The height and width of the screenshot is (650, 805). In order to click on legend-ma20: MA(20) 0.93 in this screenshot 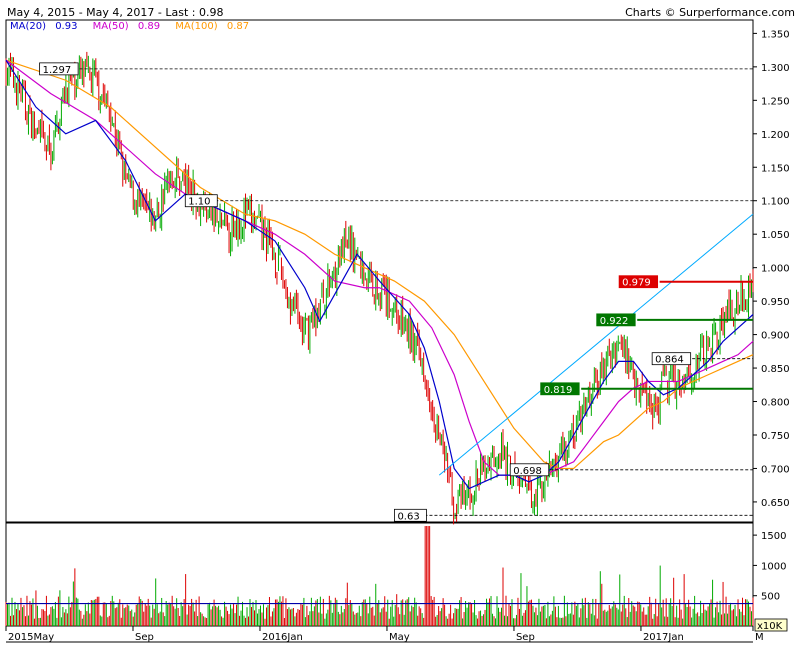, I will do `click(44, 26)`.